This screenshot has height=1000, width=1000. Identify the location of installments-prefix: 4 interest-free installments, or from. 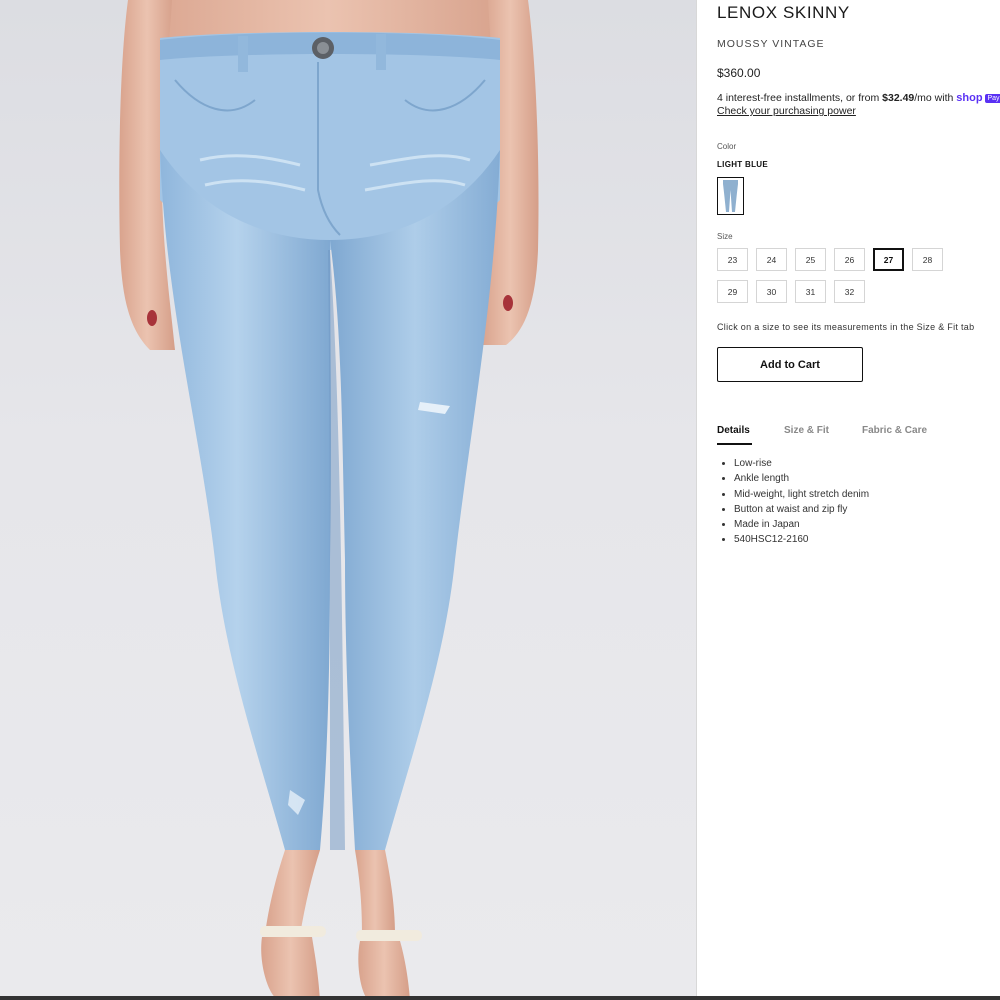
(800, 98).